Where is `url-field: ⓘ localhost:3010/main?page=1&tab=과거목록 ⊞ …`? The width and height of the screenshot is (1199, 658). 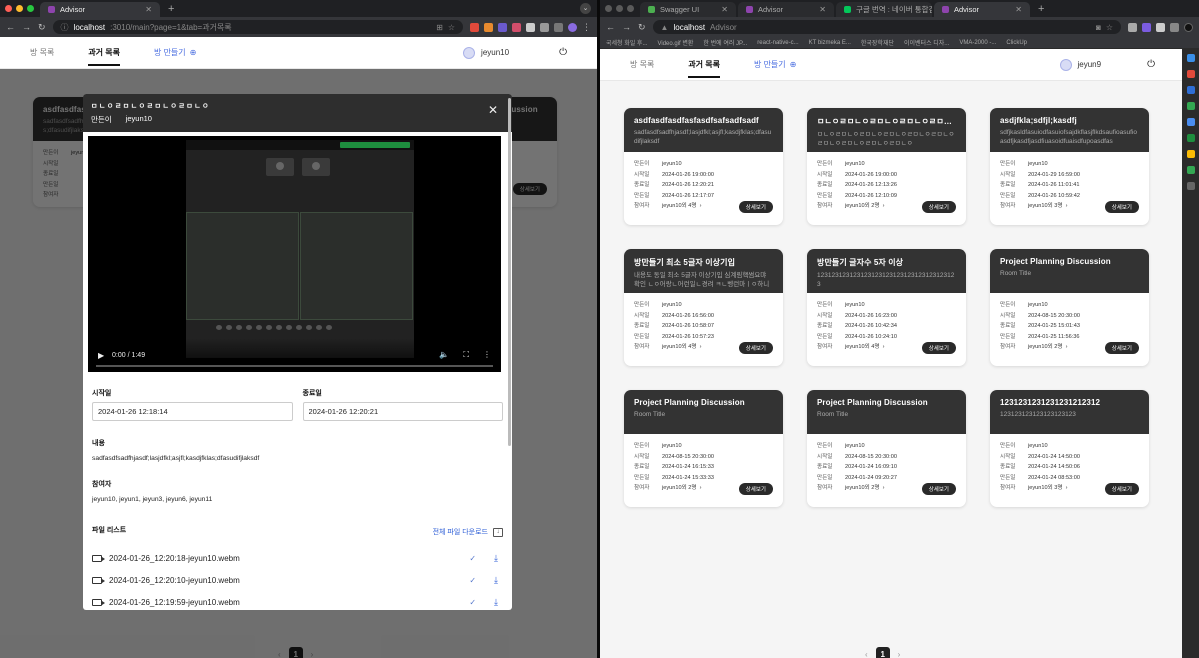
url-field: ⓘ localhost:3010/main?page=1&tab=과거목록 ⊞ … is located at coordinates (257, 27).